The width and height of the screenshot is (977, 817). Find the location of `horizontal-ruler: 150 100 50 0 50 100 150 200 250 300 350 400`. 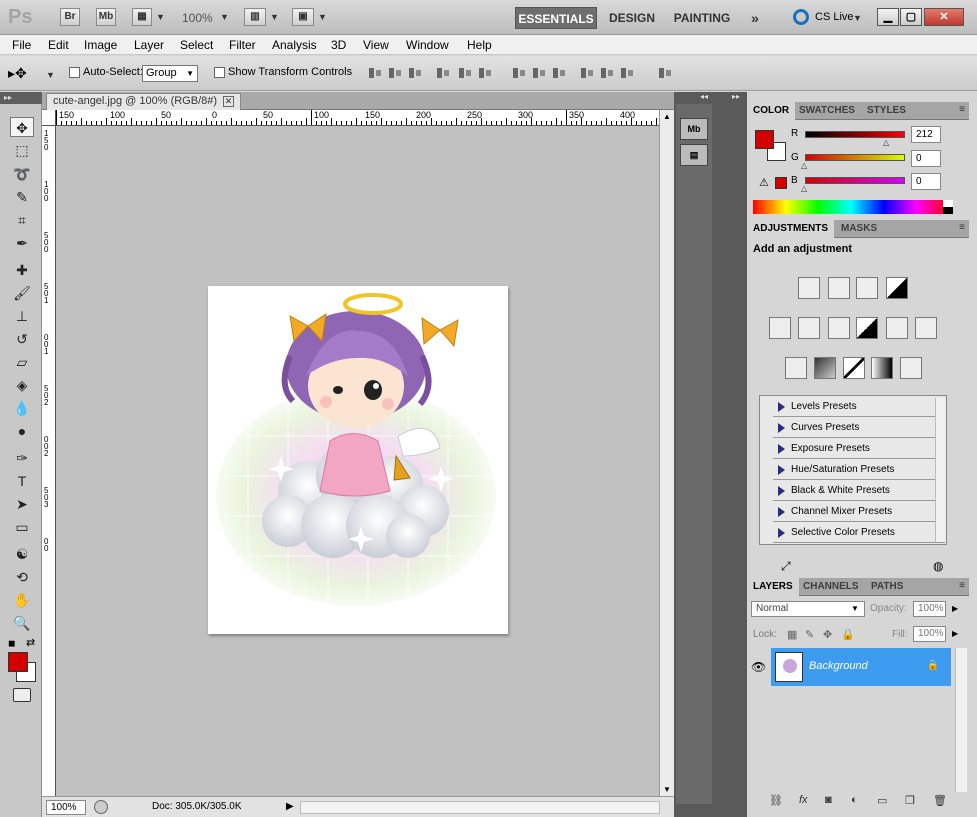

horizontal-ruler: 150 100 50 0 50 100 150 200 250 300 350 400 is located at coordinates (357, 118).